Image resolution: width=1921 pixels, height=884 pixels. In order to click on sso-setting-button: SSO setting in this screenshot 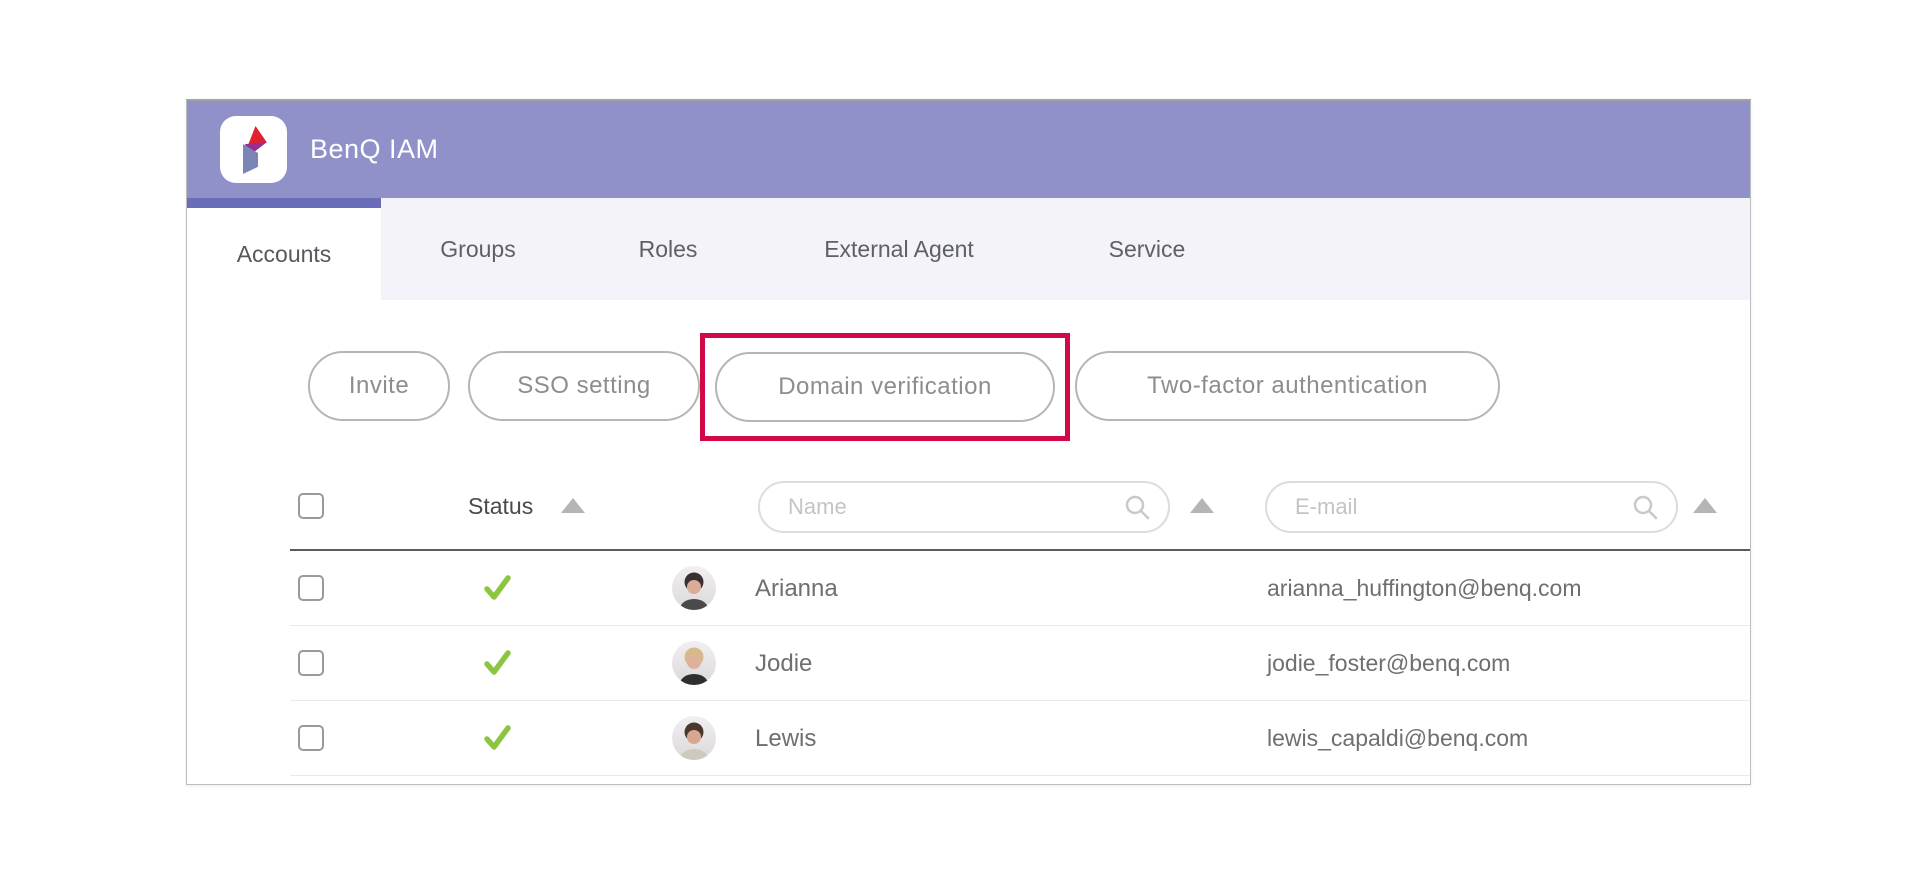, I will do `click(584, 386)`.